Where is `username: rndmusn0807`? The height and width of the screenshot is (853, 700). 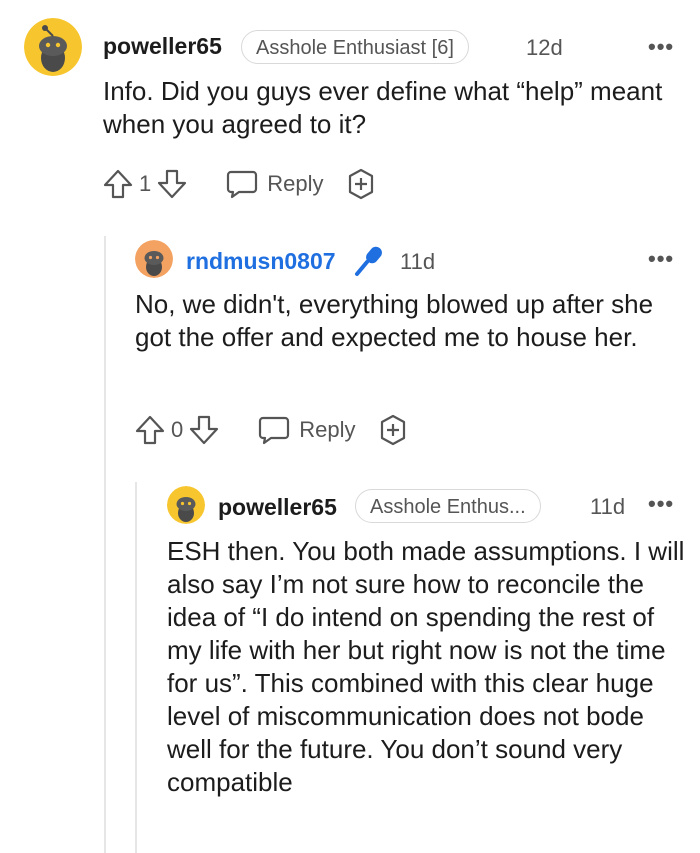
username: rndmusn0807 is located at coordinates (261, 261).